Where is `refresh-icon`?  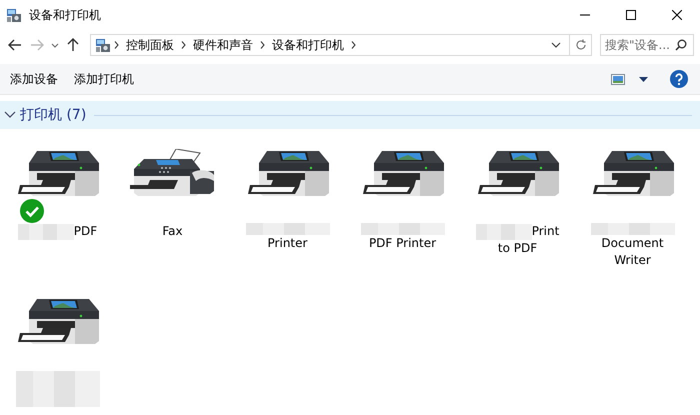 refresh-icon is located at coordinates (580, 45).